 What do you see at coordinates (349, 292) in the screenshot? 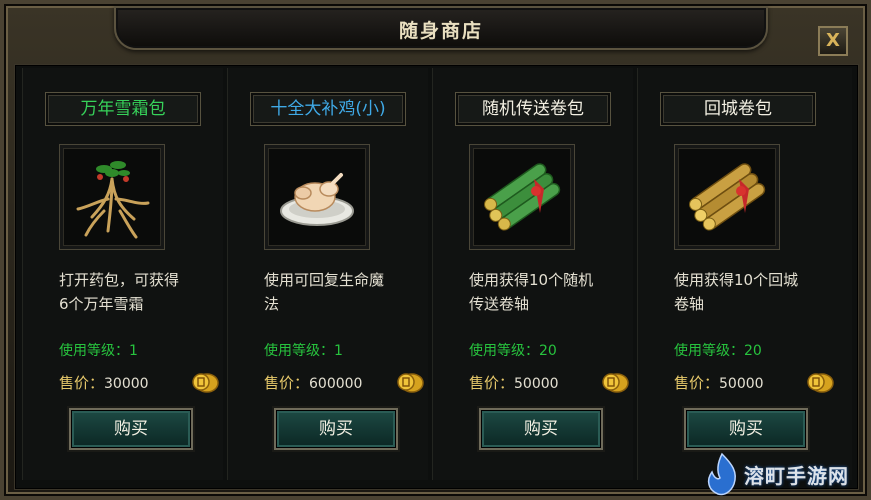
I see `item-description: 使用可回复生命魔 法` at bounding box center [349, 292].